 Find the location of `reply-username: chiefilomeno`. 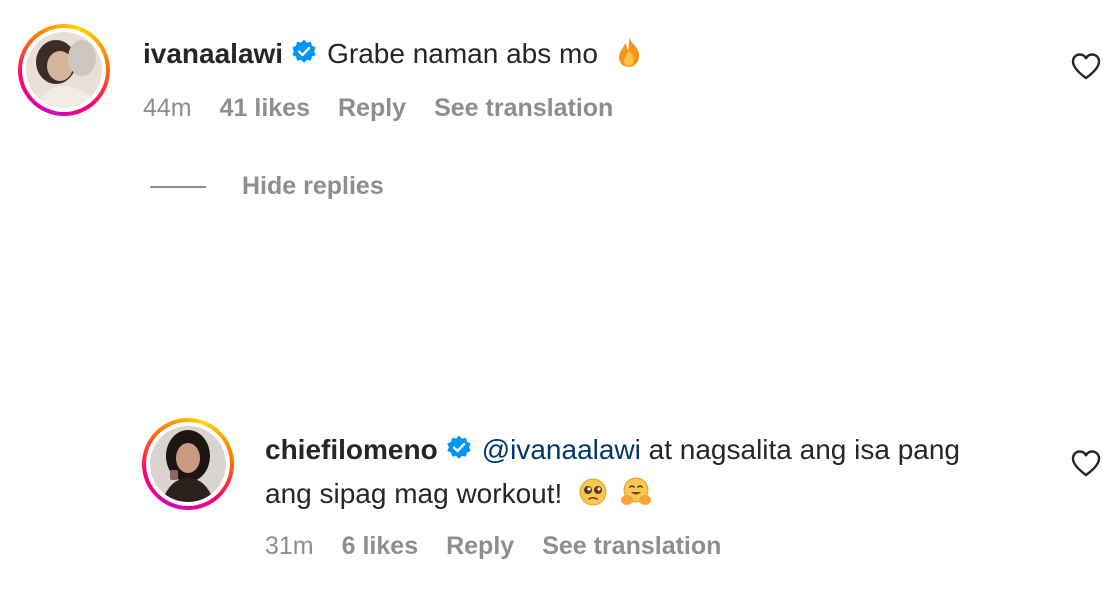

reply-username: chiefilomeno is located at coordinates (351, 450).